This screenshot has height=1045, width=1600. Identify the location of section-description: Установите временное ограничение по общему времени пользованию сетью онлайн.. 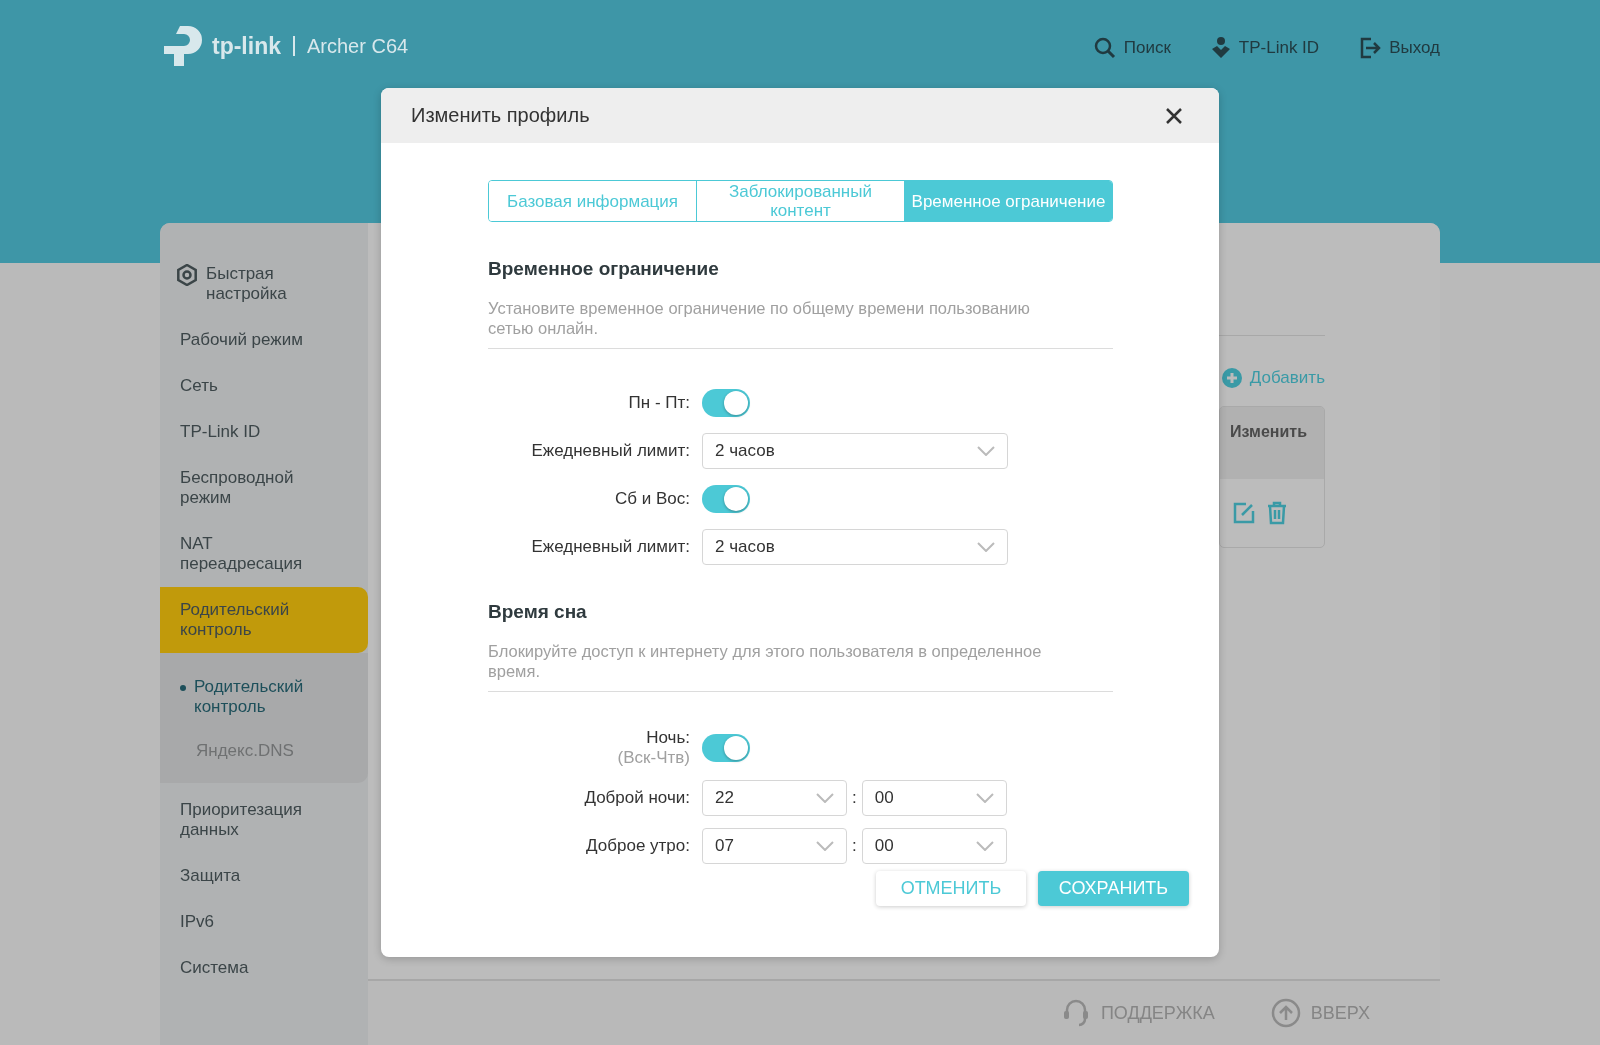
(800, 323).